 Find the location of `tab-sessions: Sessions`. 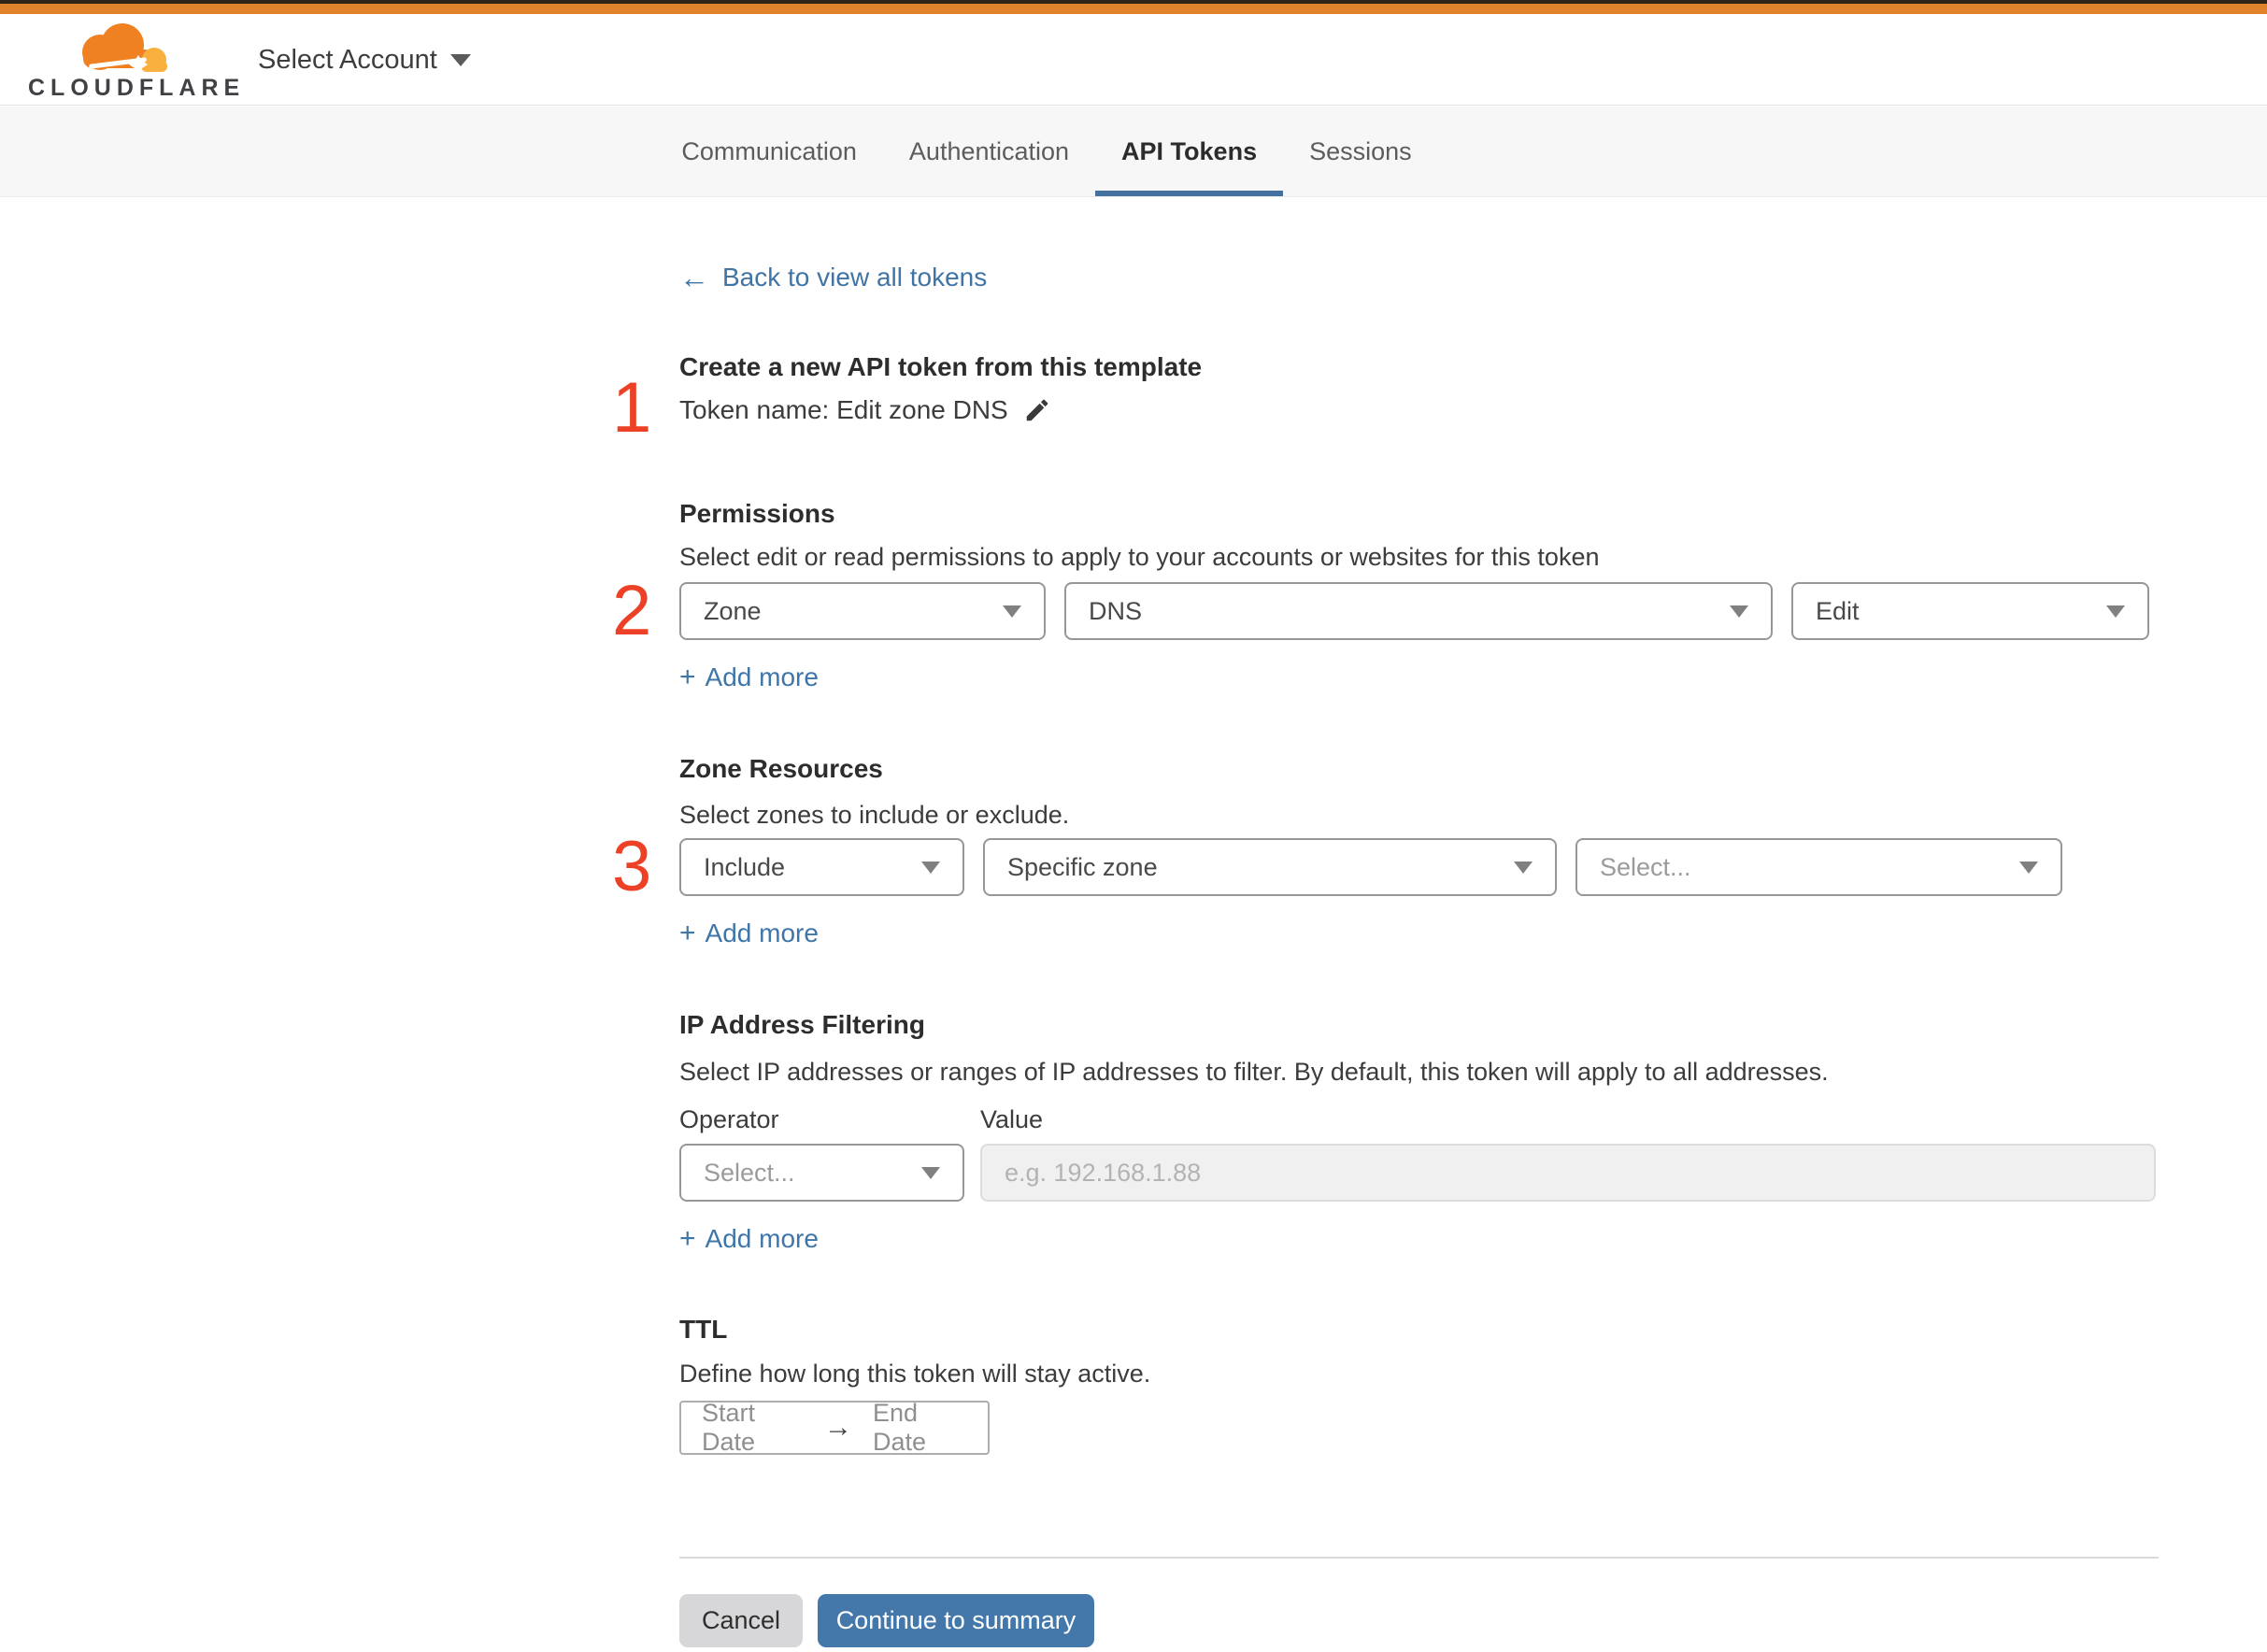

tab-sessions: Sessions is located at coordinates (1361, 152).